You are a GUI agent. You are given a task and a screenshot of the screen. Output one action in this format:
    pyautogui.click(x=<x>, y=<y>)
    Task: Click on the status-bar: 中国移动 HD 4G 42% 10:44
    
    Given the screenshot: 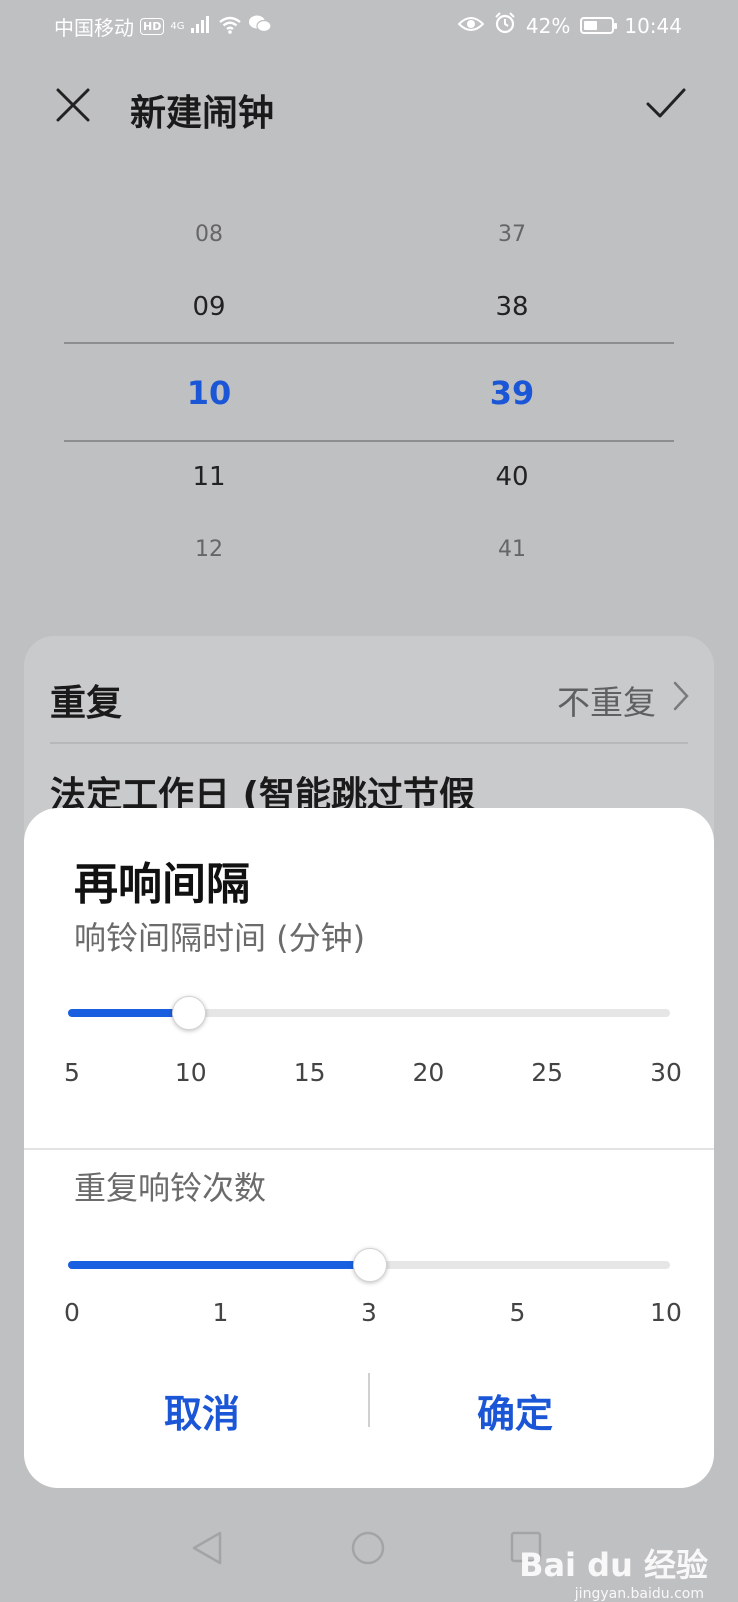 What is the action you would take?
    pyautogui.click(x=369, y=26)
    